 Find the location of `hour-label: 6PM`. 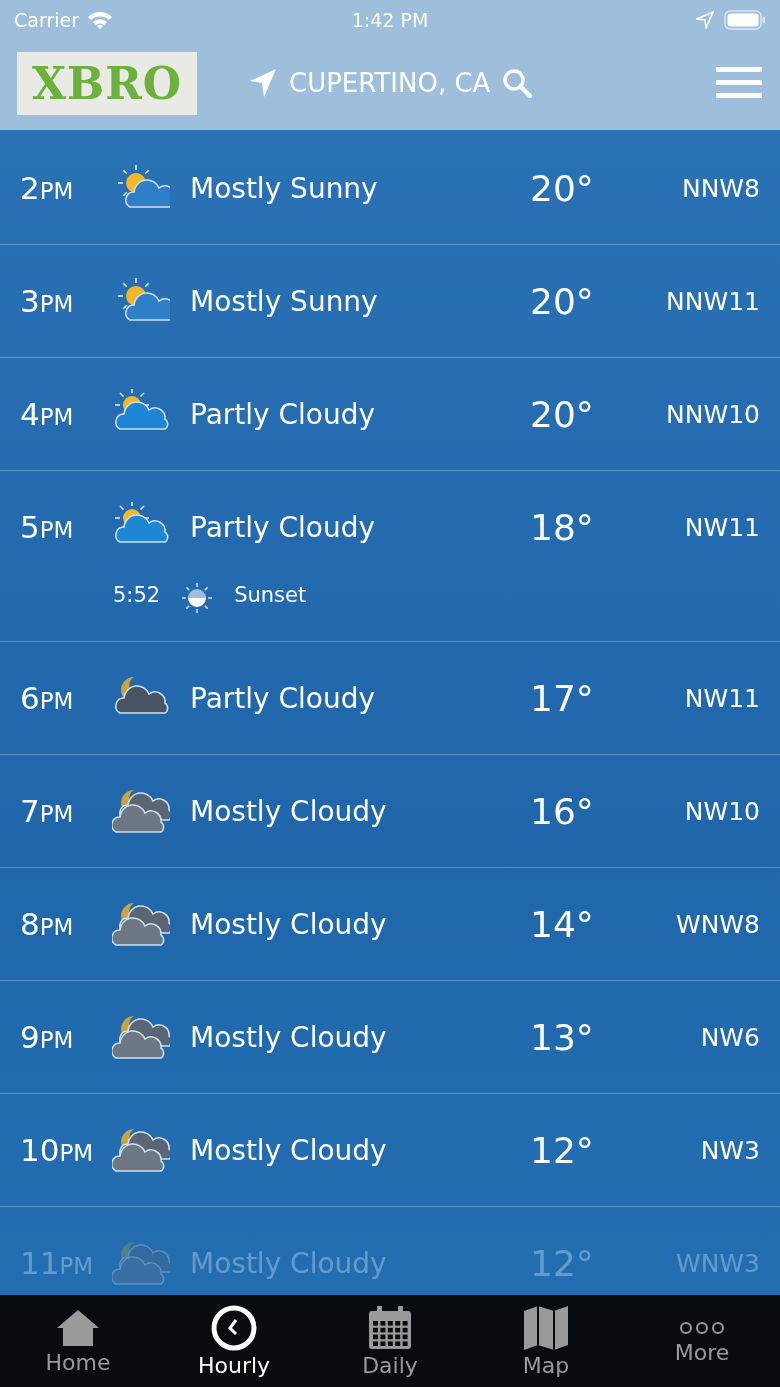

hour-label: 6PM is located at coordinates (47, 698).